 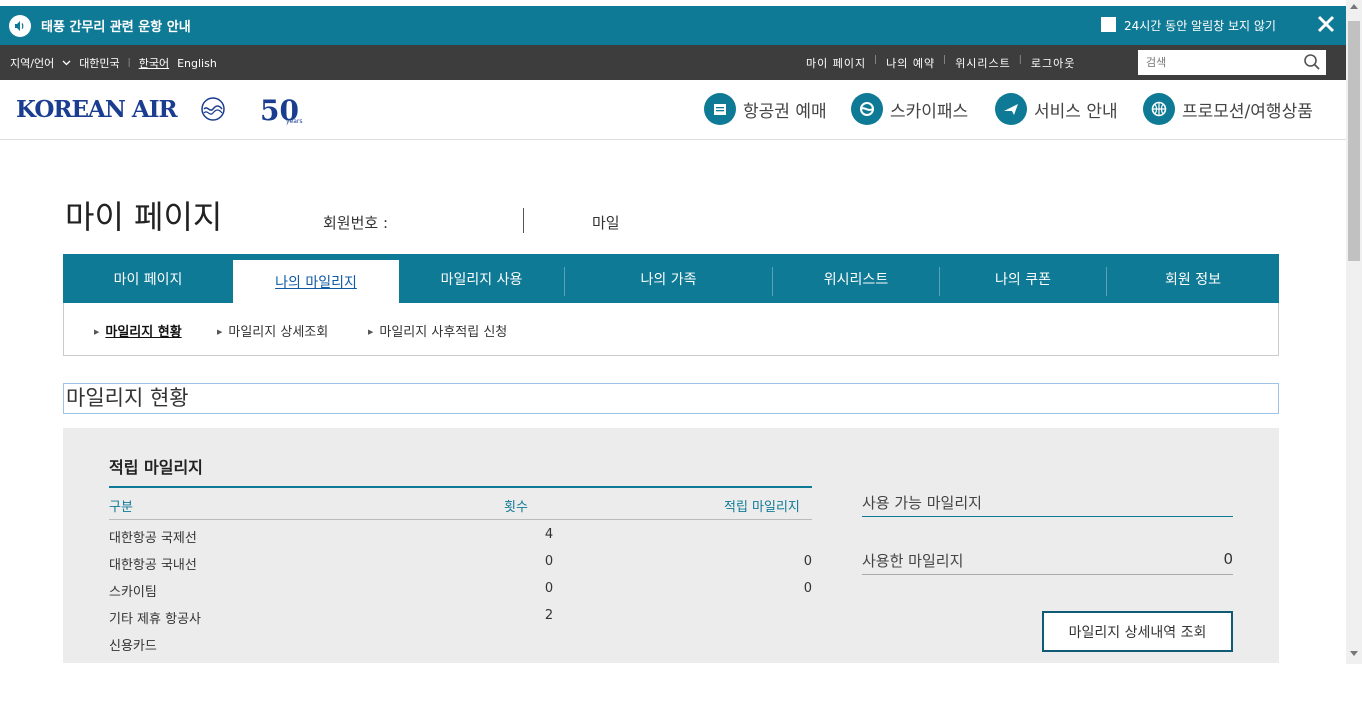 I want to click on member-number-label: 회원번호 :, so click(x=356, y=223).